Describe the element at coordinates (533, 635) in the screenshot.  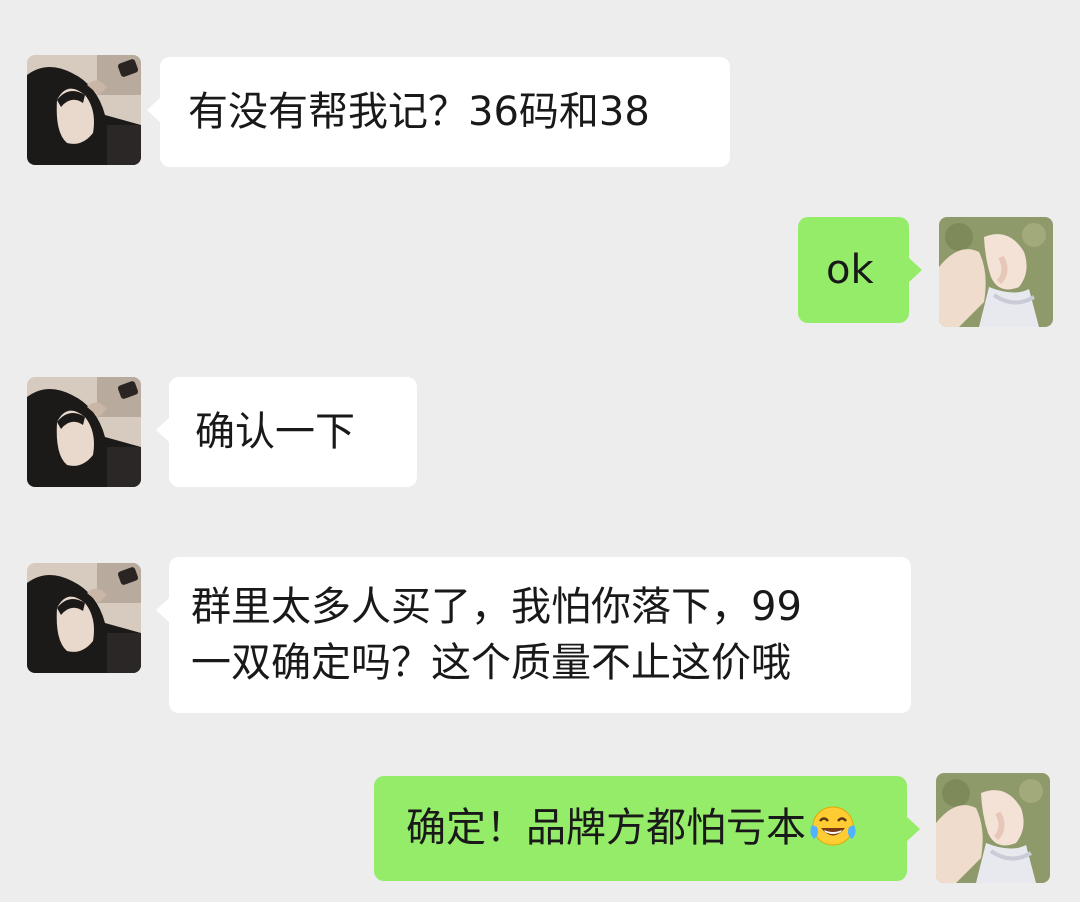
I see `message-bubble-incoming: 群里太多人买了，我怕你落下，99 一双确定吗？这个质量不止这价哦` at that location.